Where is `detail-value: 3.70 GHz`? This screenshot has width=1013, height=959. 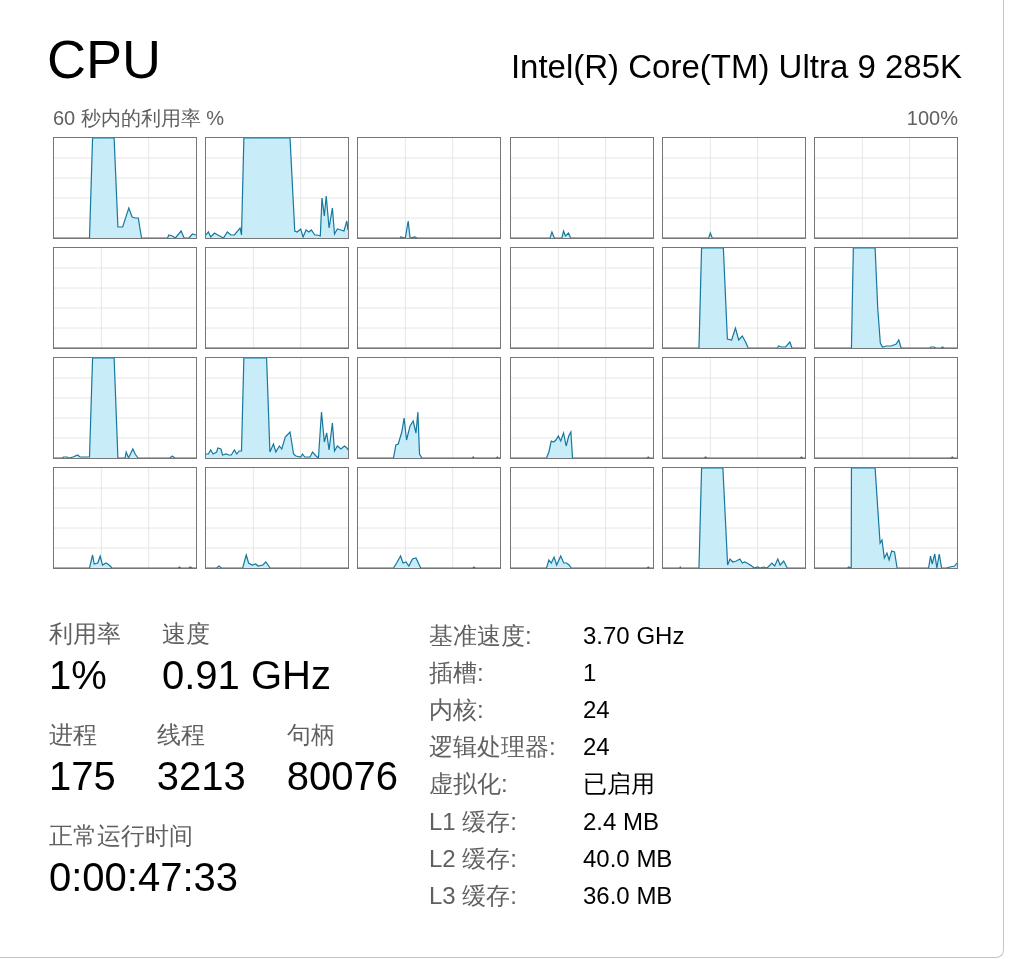 detail-value: 3.70 GHz is located at coordinates (634, 635).